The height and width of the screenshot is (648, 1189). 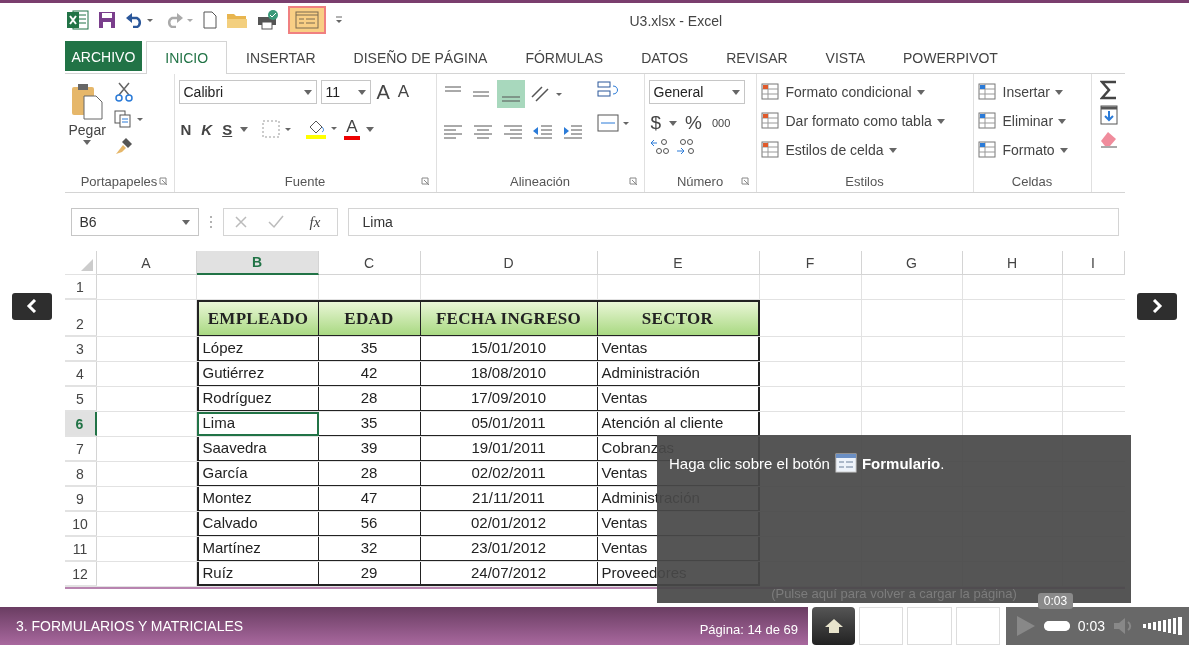 What do you see at coordinates (845, 57) in the screenshot?
I see `ribbon-tab: VISTA` at bounding box center [845, 57].